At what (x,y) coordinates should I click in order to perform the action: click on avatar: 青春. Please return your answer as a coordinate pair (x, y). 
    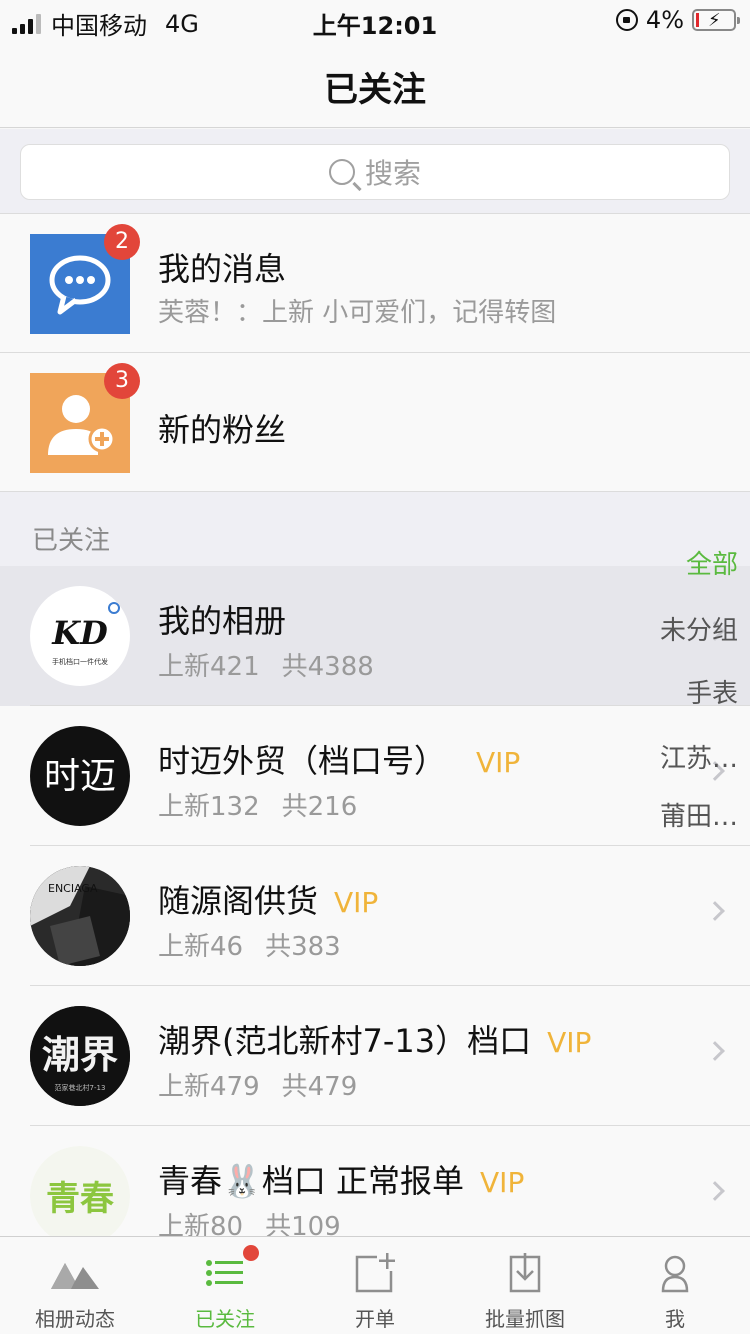
    Looking at the image, I should click on (80, 1196).